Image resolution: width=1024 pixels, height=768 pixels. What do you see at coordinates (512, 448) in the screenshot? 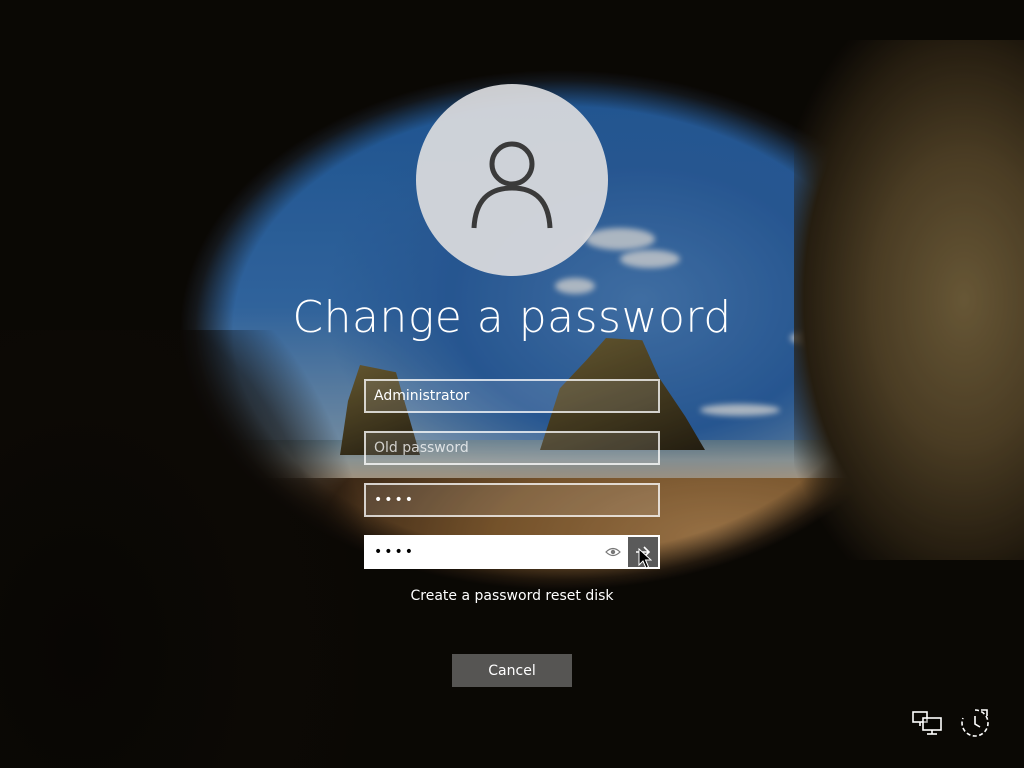
I see `old-password-field` at bounding box center [512, 448].